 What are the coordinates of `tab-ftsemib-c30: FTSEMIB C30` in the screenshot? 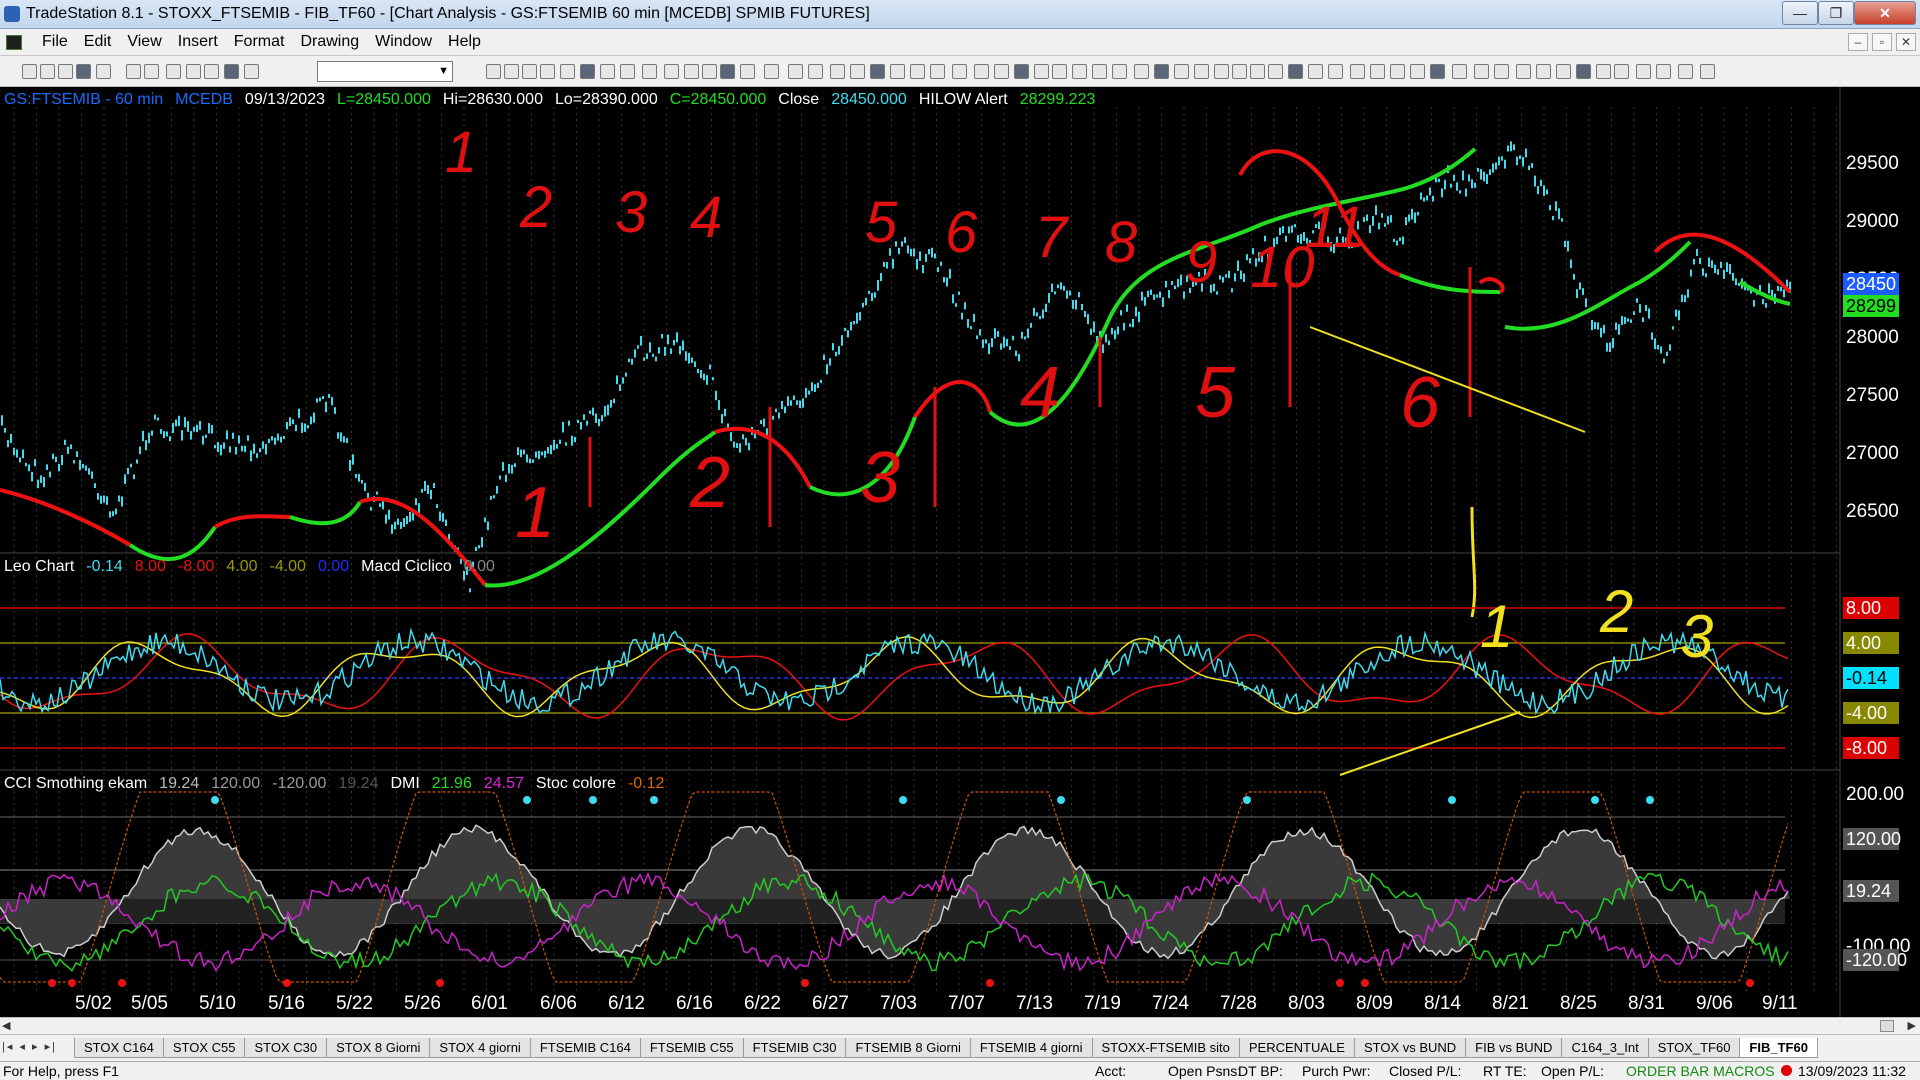 It's located at (794, 1048).